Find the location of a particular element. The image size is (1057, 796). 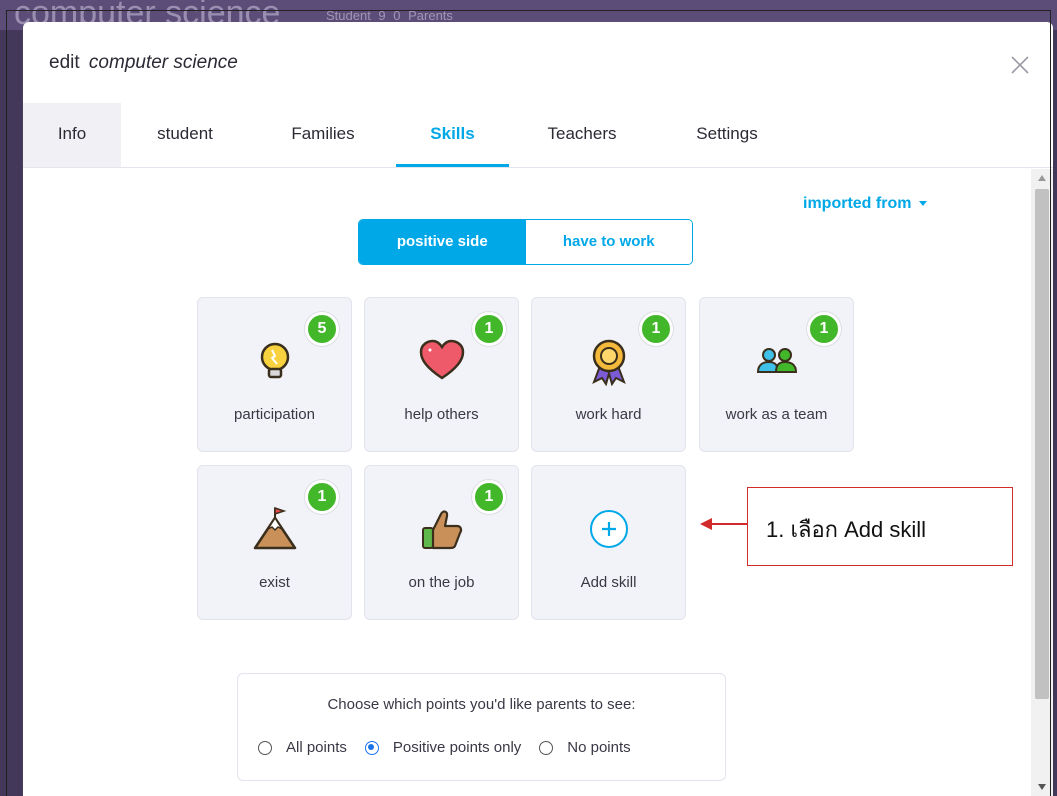

annotation-text: 1. เลือก Add skill is located at coordinates (846, 529).